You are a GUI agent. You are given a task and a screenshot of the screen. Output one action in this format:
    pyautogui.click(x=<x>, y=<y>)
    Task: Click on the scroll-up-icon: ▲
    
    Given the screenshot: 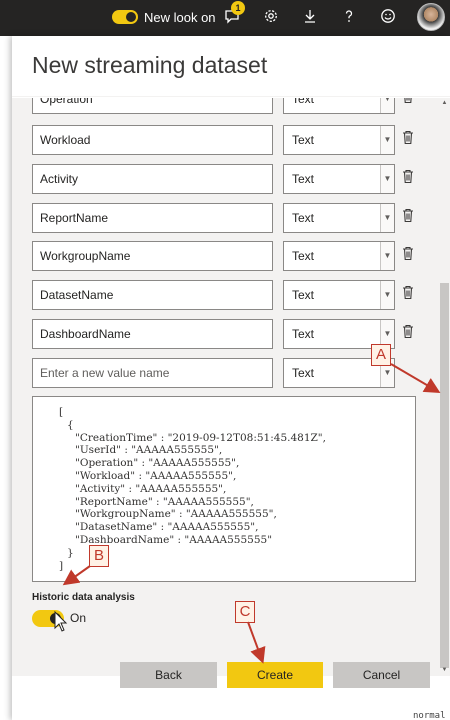 What is the action you would take?
    pyautogui.click(x=444, y=103)
    